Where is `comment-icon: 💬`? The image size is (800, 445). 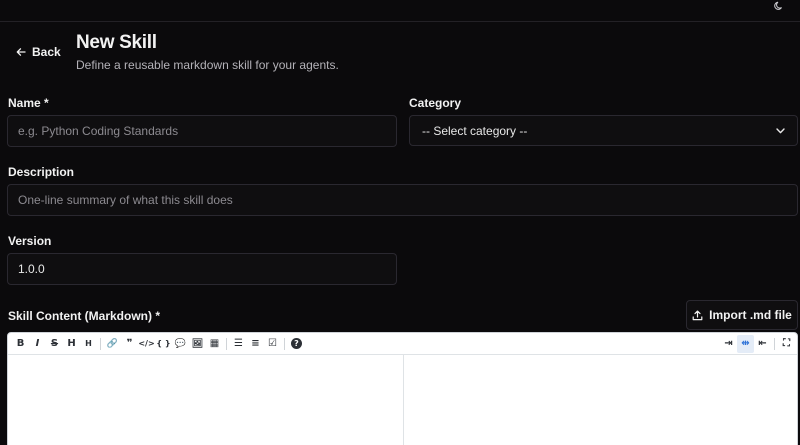
comment-icon: 💬 is located at coordinates (180, 343).